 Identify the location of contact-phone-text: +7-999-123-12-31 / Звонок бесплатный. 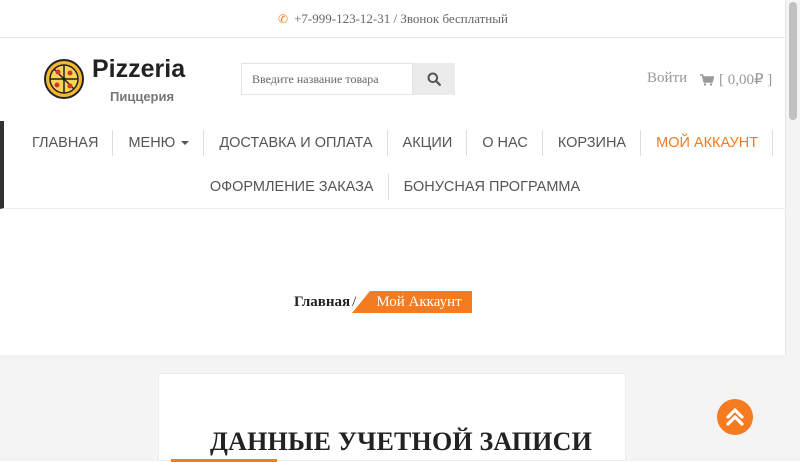
(401, 18).